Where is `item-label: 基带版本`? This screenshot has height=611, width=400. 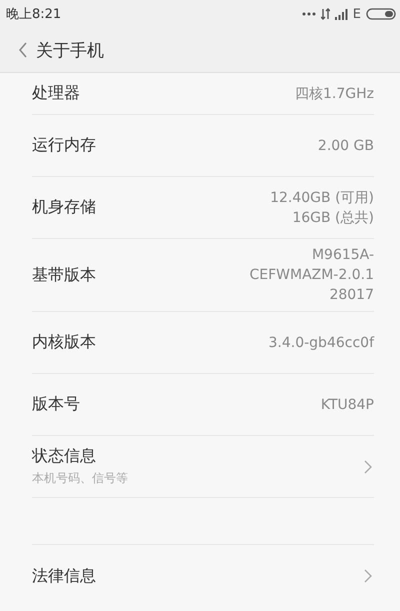
item-label: 基带版本 is located at coordinates (64, 275).